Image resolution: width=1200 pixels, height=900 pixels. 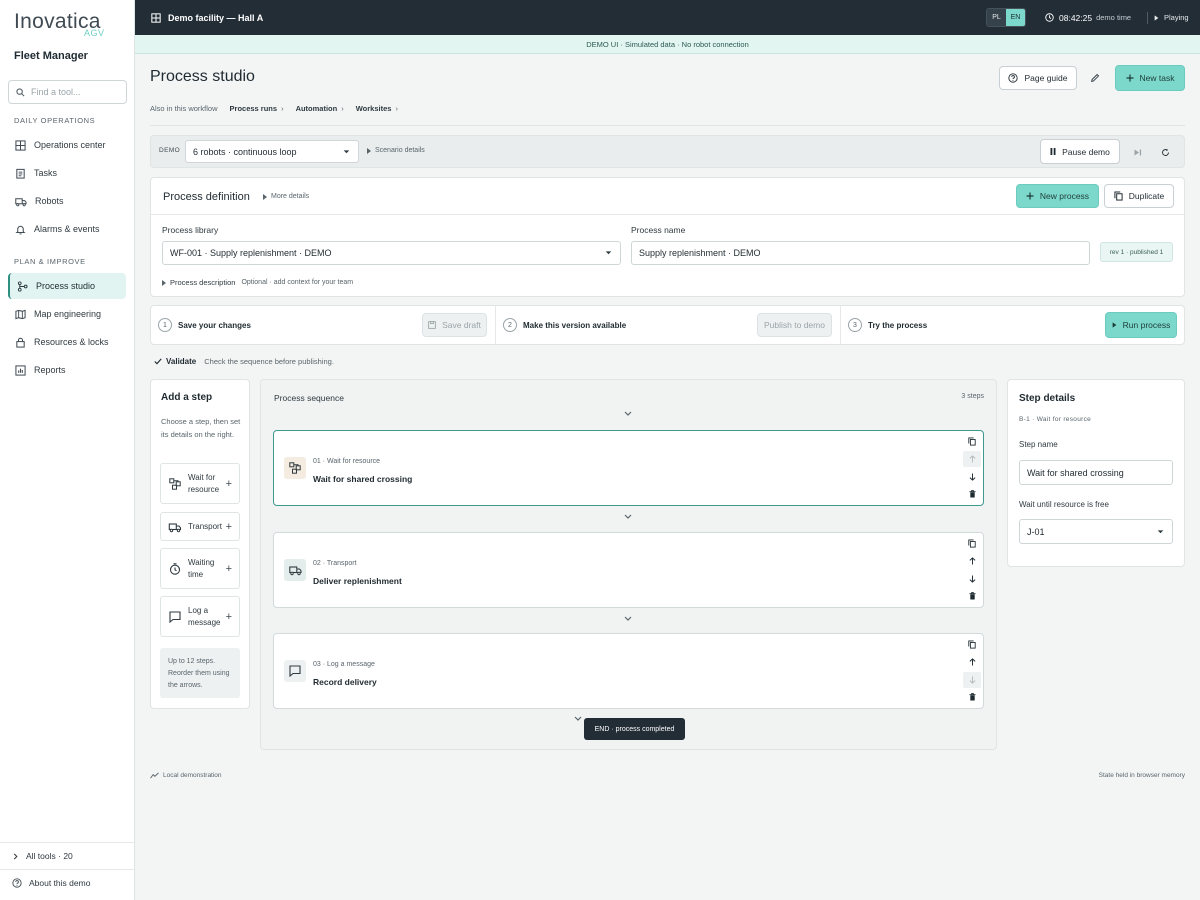 I want to click on language-switch: PL EN, so click(x=1006, y=17).